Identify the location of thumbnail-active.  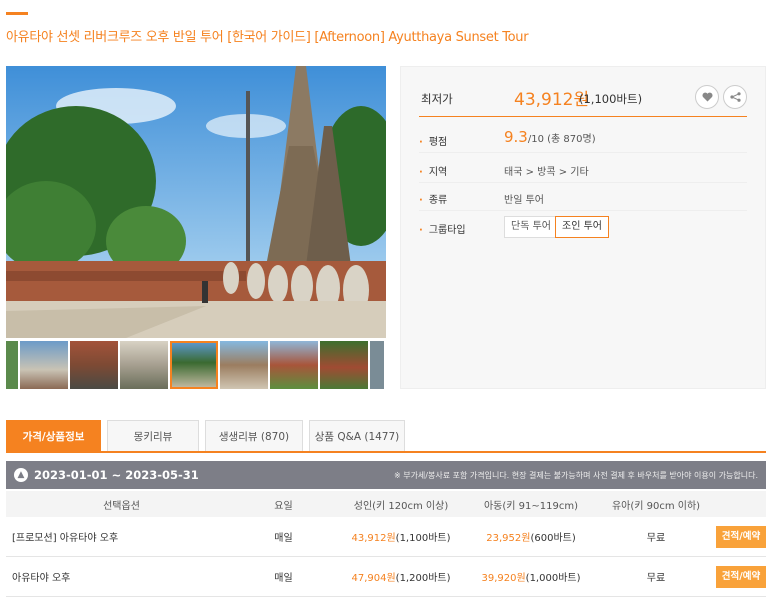
(194, 365).